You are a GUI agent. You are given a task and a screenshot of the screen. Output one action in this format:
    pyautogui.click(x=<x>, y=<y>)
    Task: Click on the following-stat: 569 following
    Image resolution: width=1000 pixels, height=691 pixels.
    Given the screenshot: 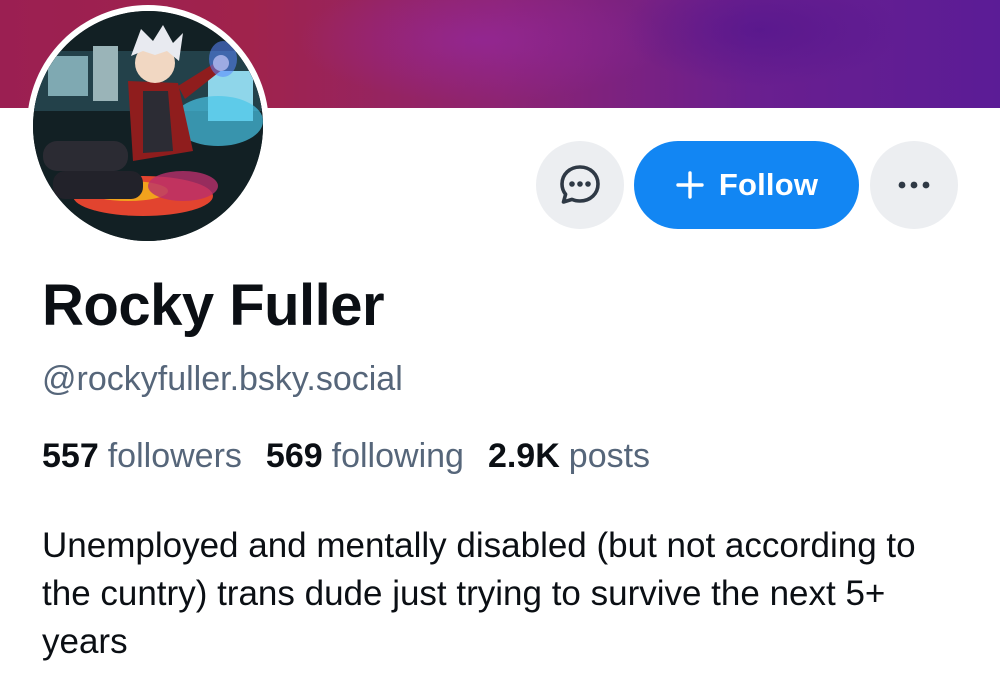 What is the action you would take?
    pyautogui.click(x=365, y=456)
    